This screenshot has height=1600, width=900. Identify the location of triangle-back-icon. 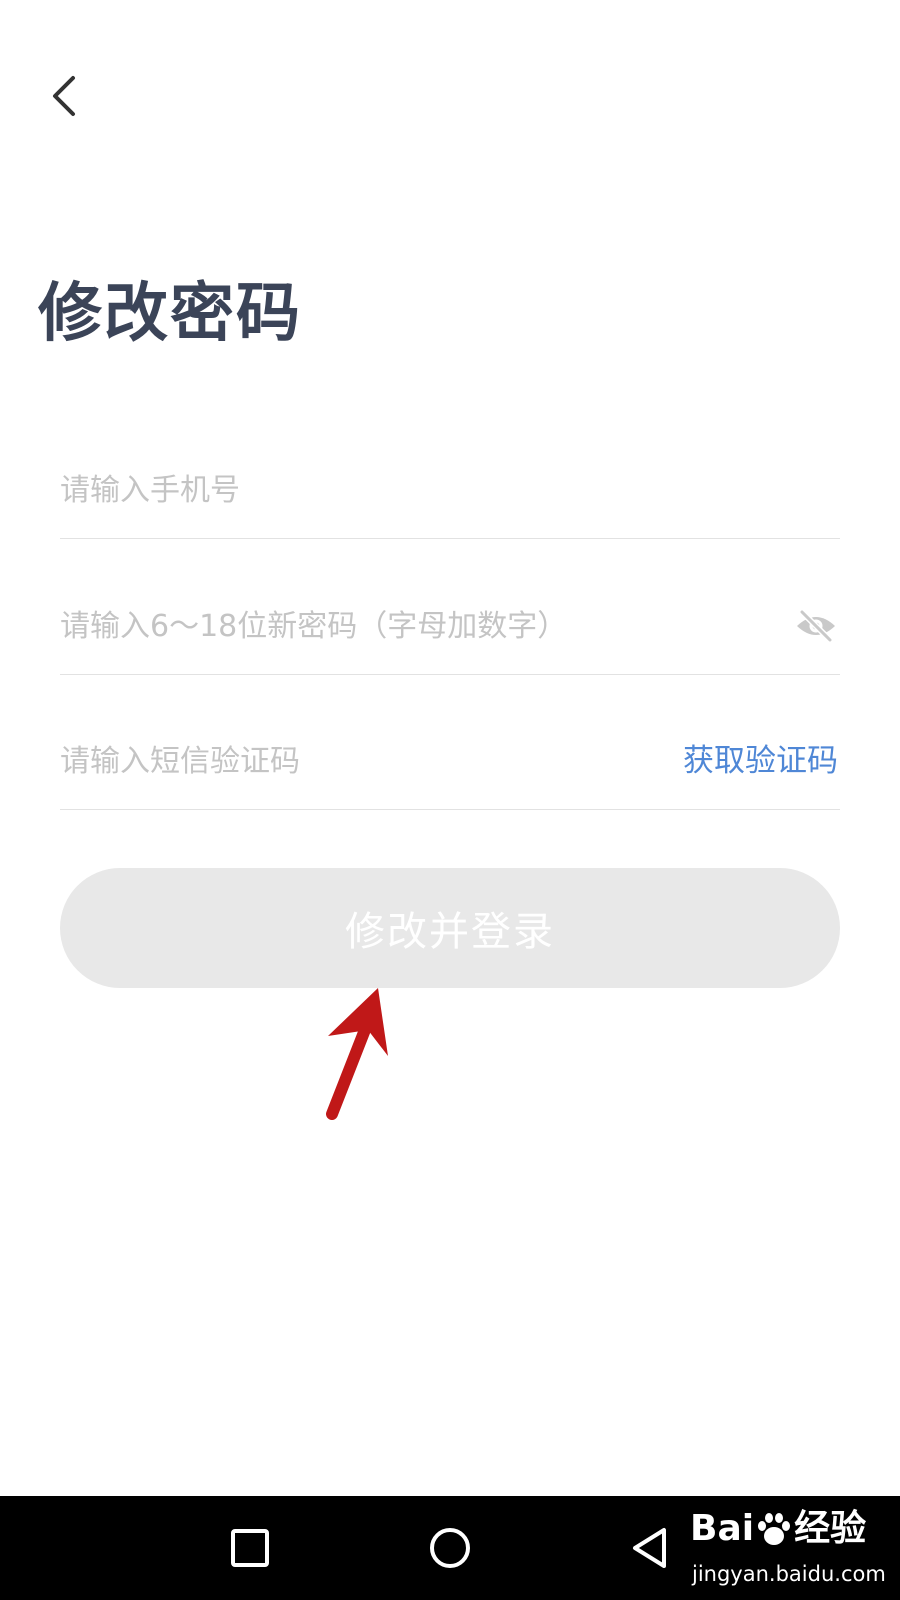
(649, 1548).